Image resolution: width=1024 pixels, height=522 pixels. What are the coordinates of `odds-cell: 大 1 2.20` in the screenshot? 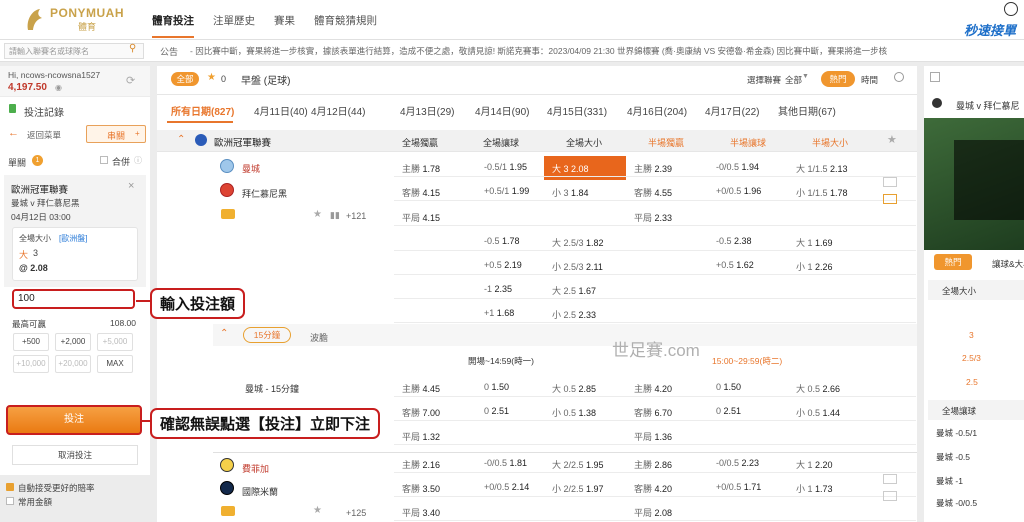 It's located at (814, 464).